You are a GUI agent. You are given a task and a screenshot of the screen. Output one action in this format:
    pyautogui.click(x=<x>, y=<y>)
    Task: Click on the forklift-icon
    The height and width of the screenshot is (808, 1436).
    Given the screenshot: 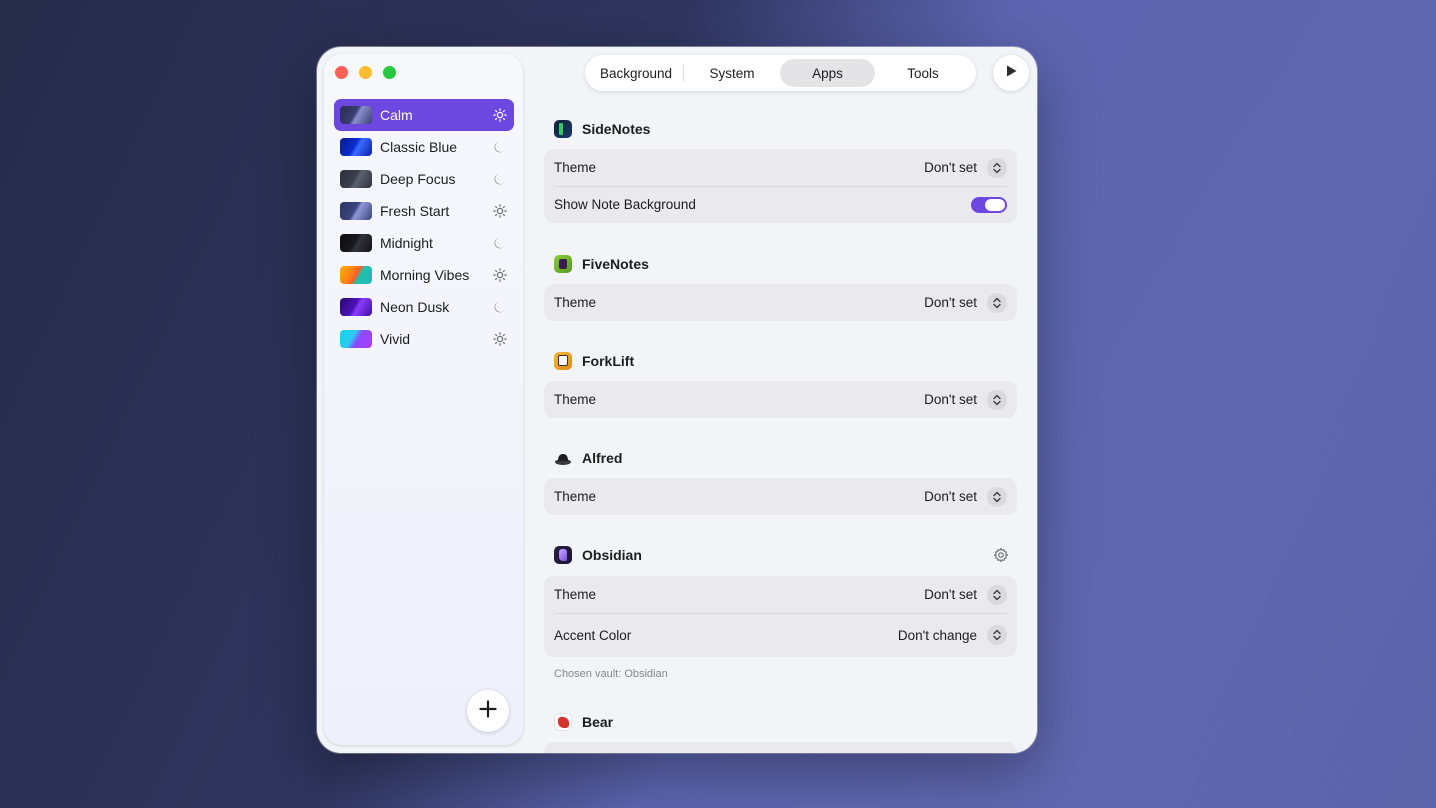 What is the action you would take?
    pyautogui.click(x=563, y=361)
    